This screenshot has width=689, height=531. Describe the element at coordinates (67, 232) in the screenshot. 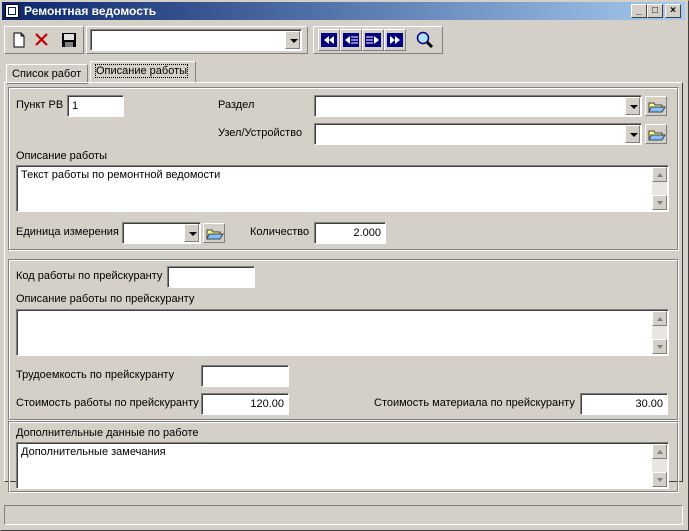

I see `unit-label: Единица измерения` at that location.